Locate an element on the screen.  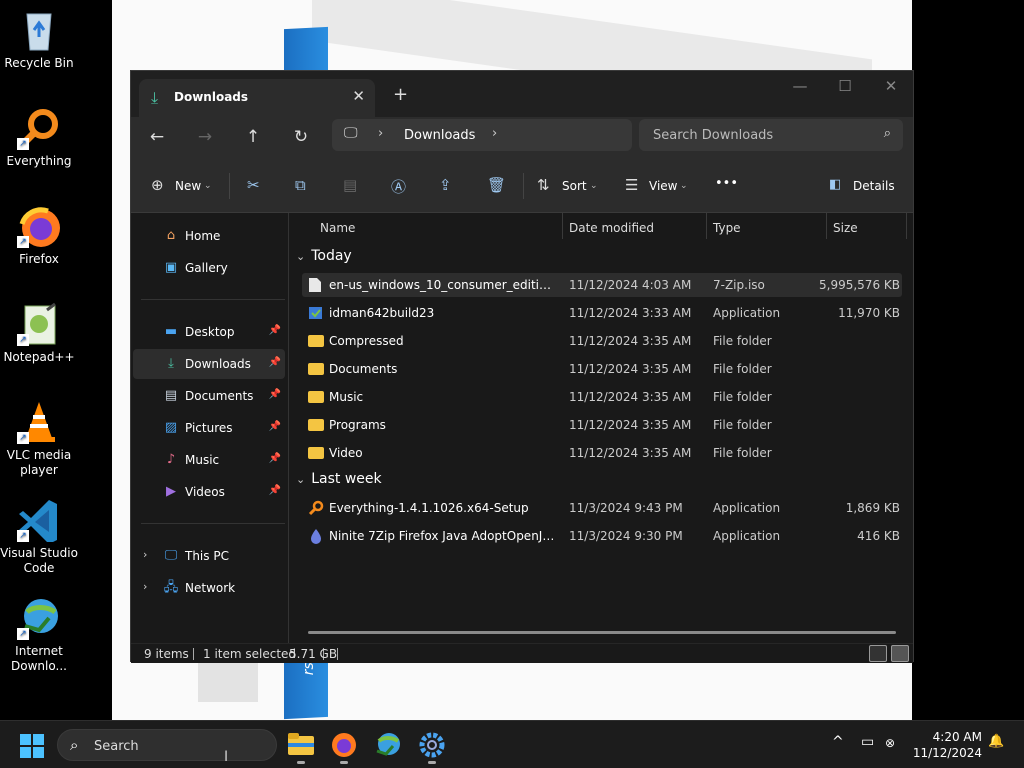
rename-icon: Ⓐ is located at coordinates (398, 186).